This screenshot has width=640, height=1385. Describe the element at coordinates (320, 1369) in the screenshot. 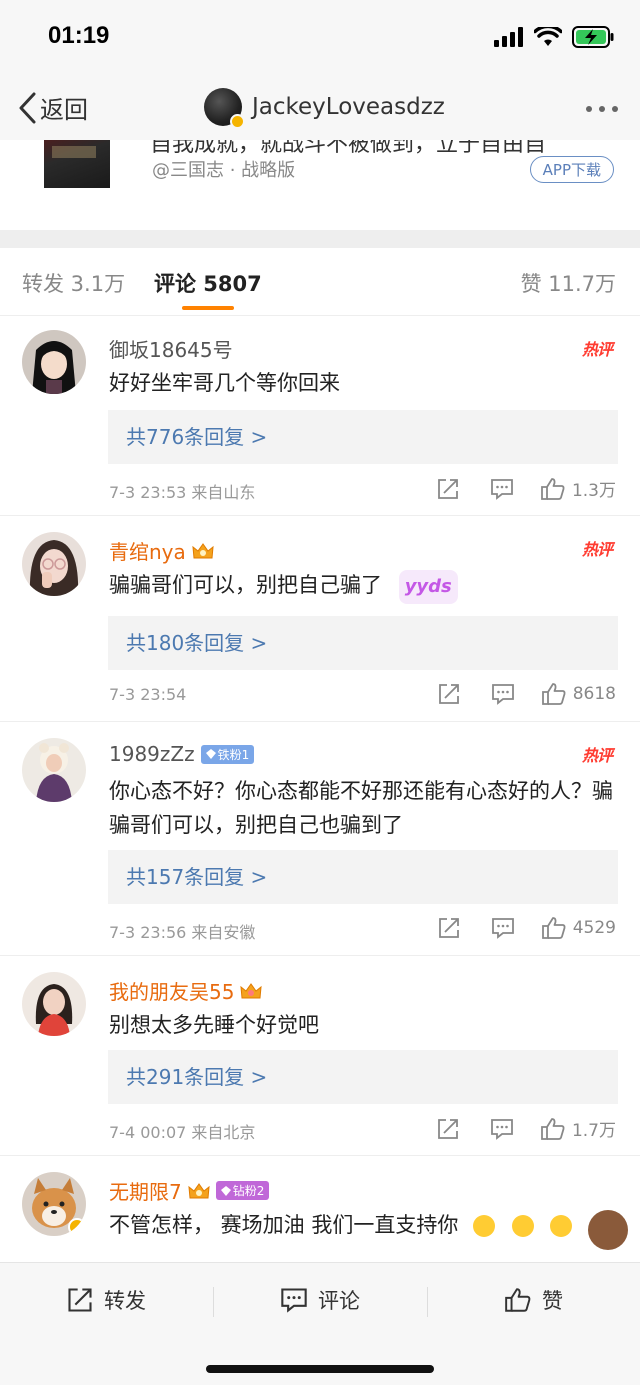

I see `home-indicator` at that location.